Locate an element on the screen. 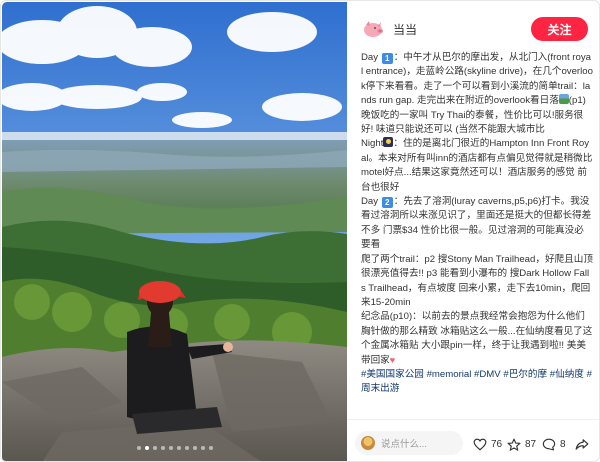 Image resolution: width=600 pixels, height=462 pixels. carousel-dot-active is located at coordinates (146, 448).